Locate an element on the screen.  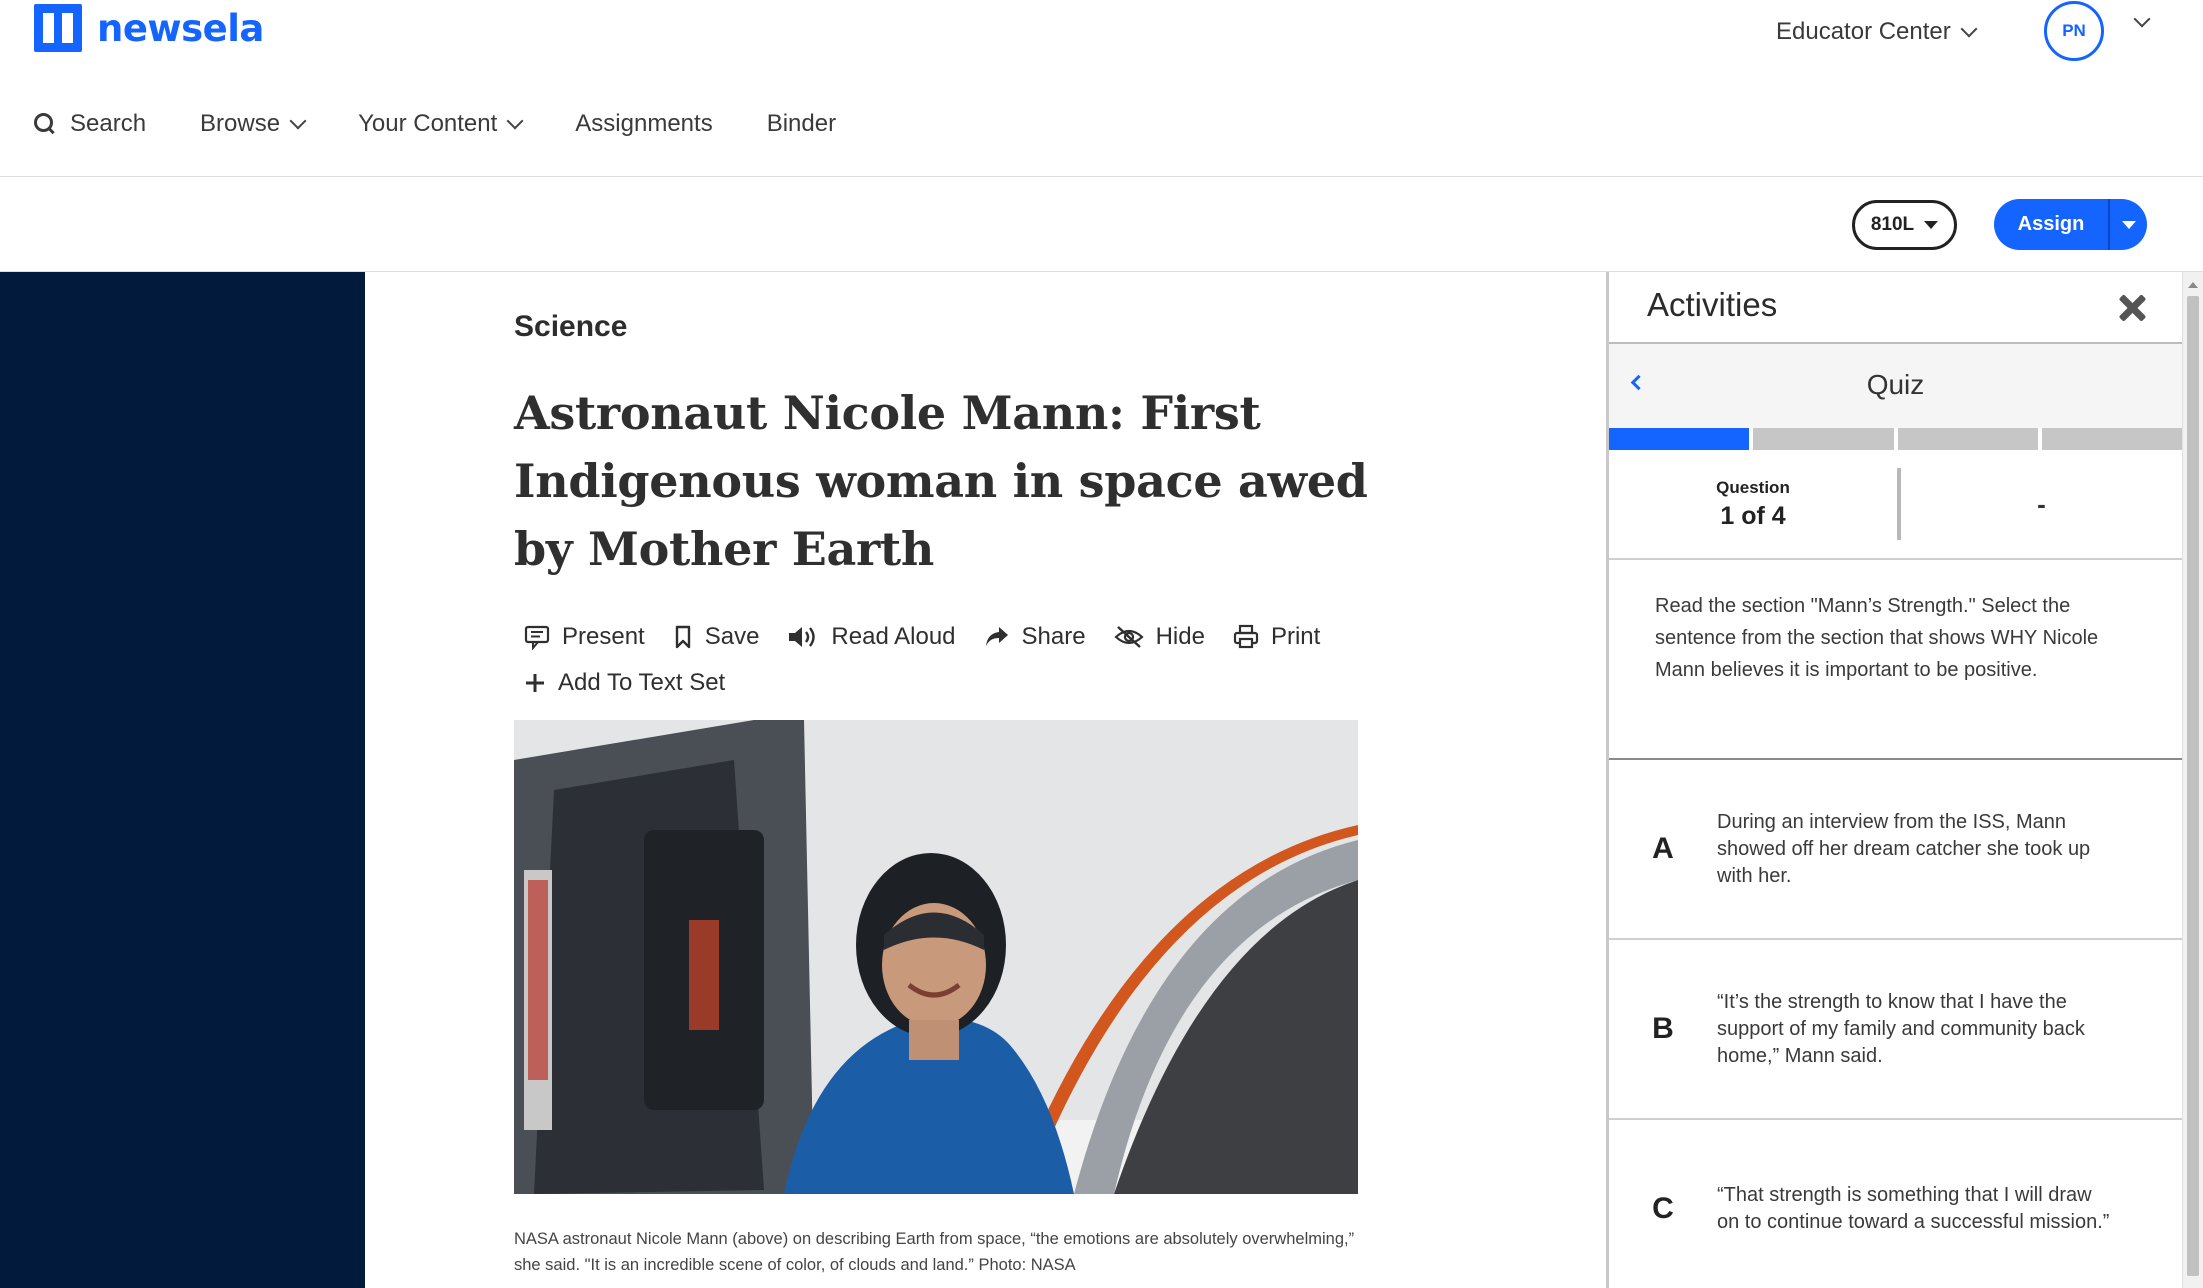
speaker-icon is located at coordinates (802, 637).